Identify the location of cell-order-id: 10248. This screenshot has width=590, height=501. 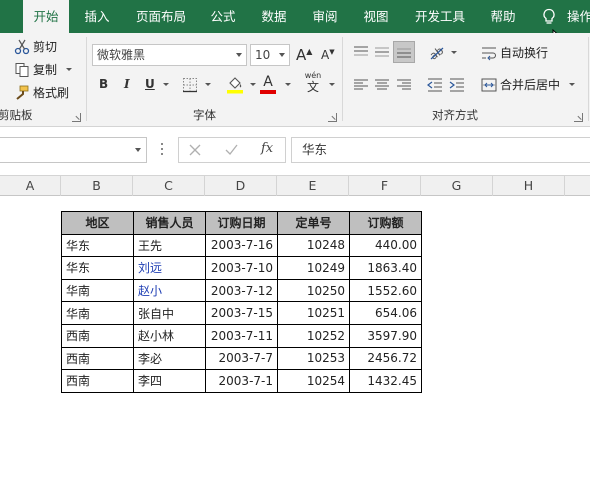
(313, 245).